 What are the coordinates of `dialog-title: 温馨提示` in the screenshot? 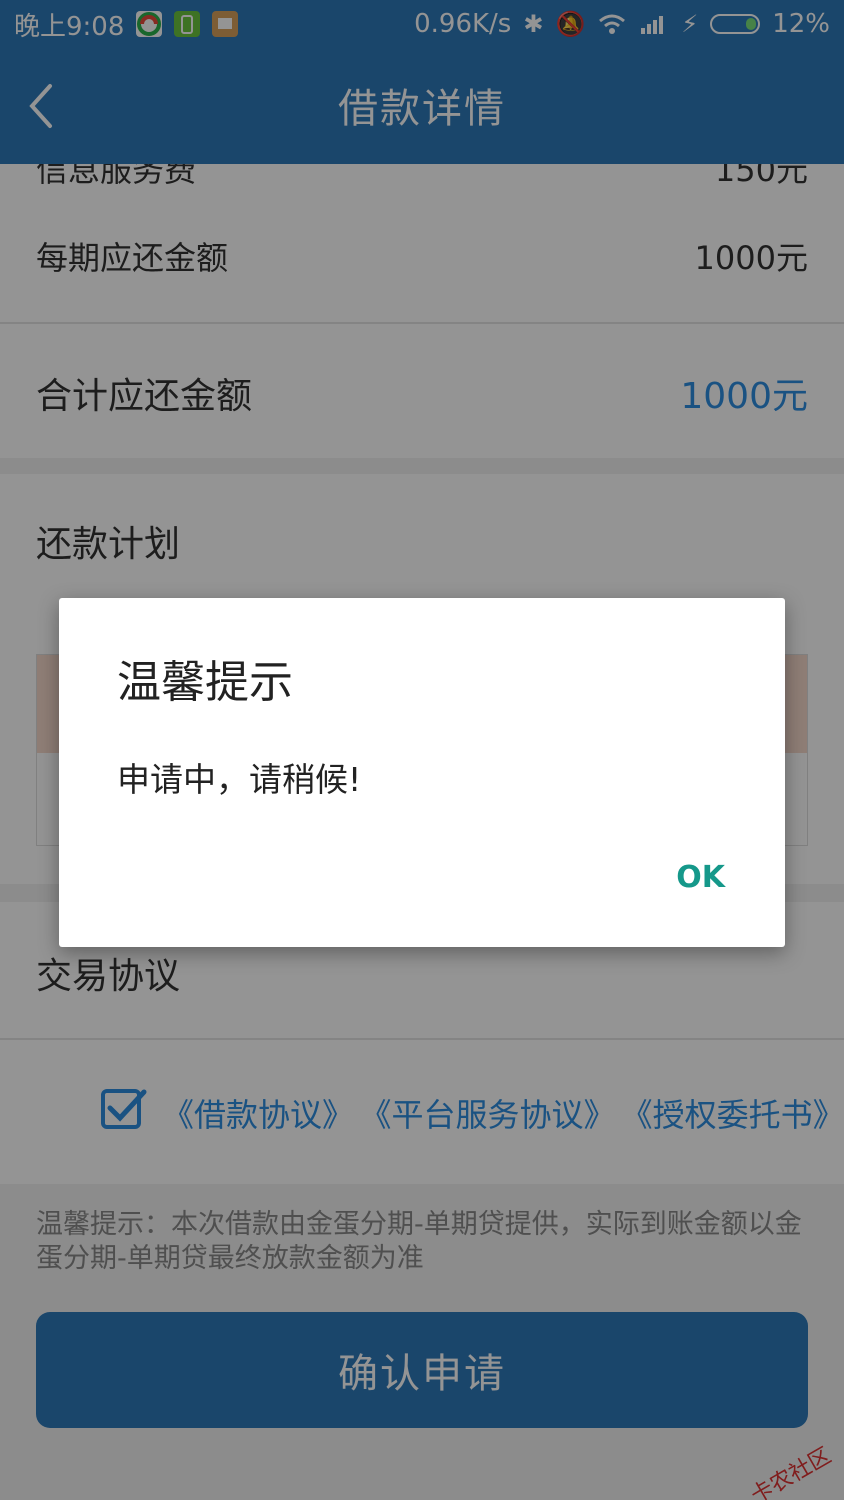 It's located at (205, 682).